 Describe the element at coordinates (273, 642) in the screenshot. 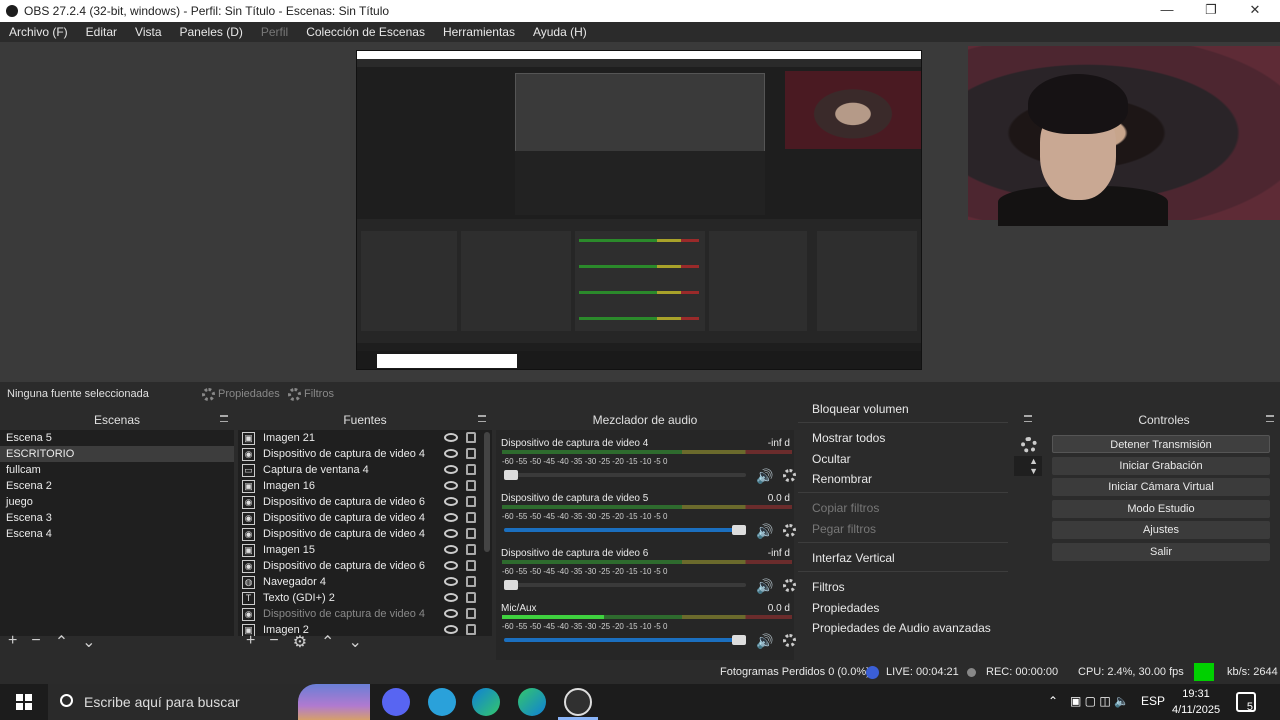

I see `remove-source-icon: −` at that location.